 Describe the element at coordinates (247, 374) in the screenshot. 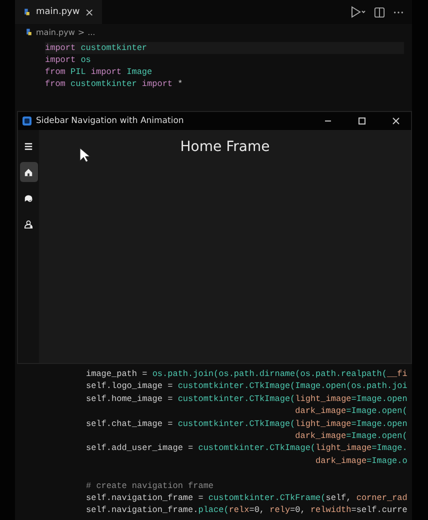

I see `code-line: image_path = os.path.join(os.path.dirname(os.path.realpath(__fi` at that location.